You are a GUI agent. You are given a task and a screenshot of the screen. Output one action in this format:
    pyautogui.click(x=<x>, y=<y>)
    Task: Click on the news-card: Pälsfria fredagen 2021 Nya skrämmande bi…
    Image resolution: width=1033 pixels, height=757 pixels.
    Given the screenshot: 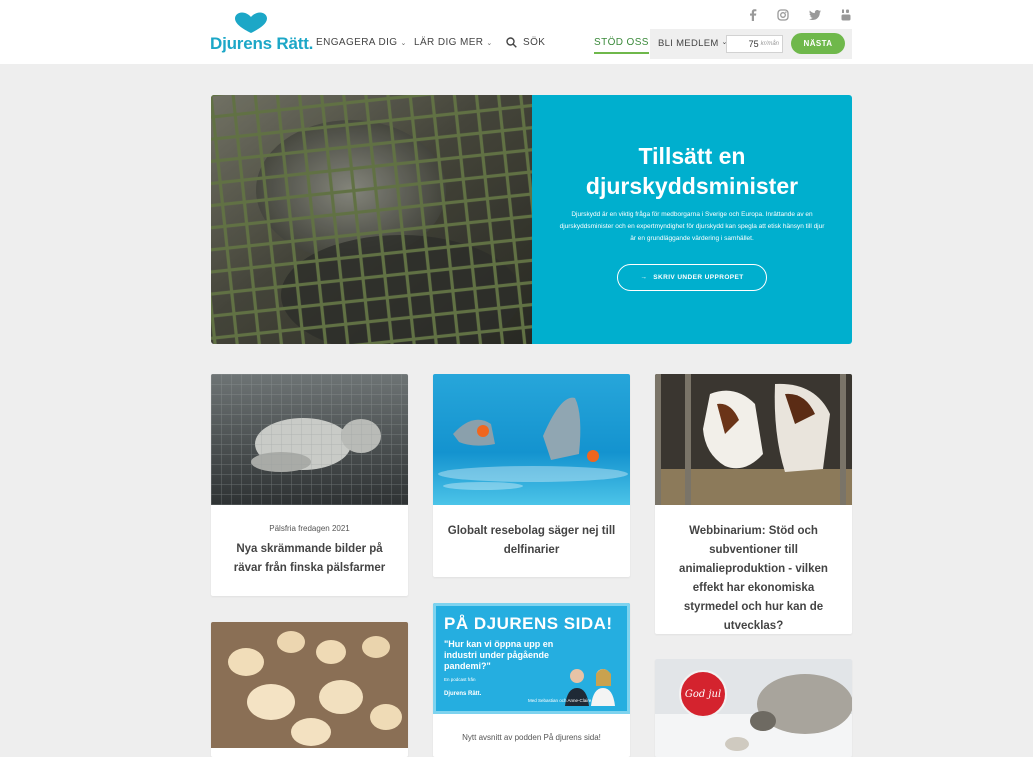 What is the action you would take?
    pyautogui.click(x=309, y=485)
    